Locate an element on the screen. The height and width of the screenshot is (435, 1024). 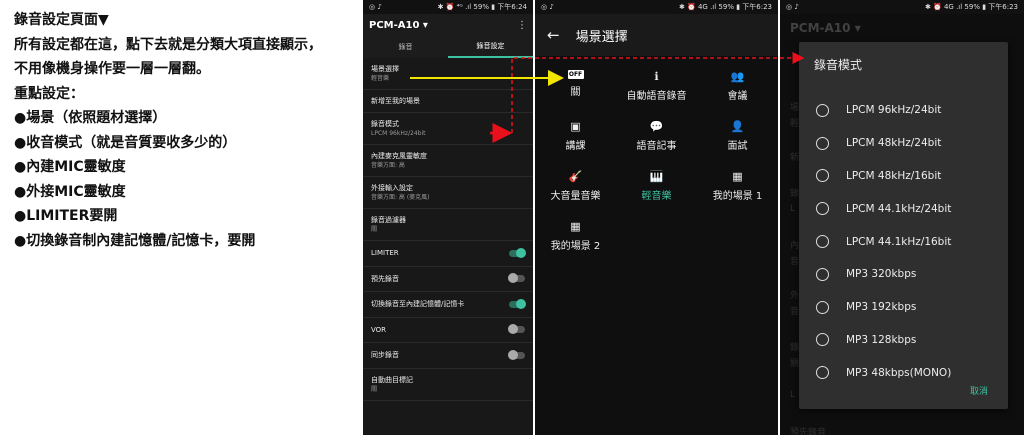
red-dashed-connector is located at coordinates (658, 92).